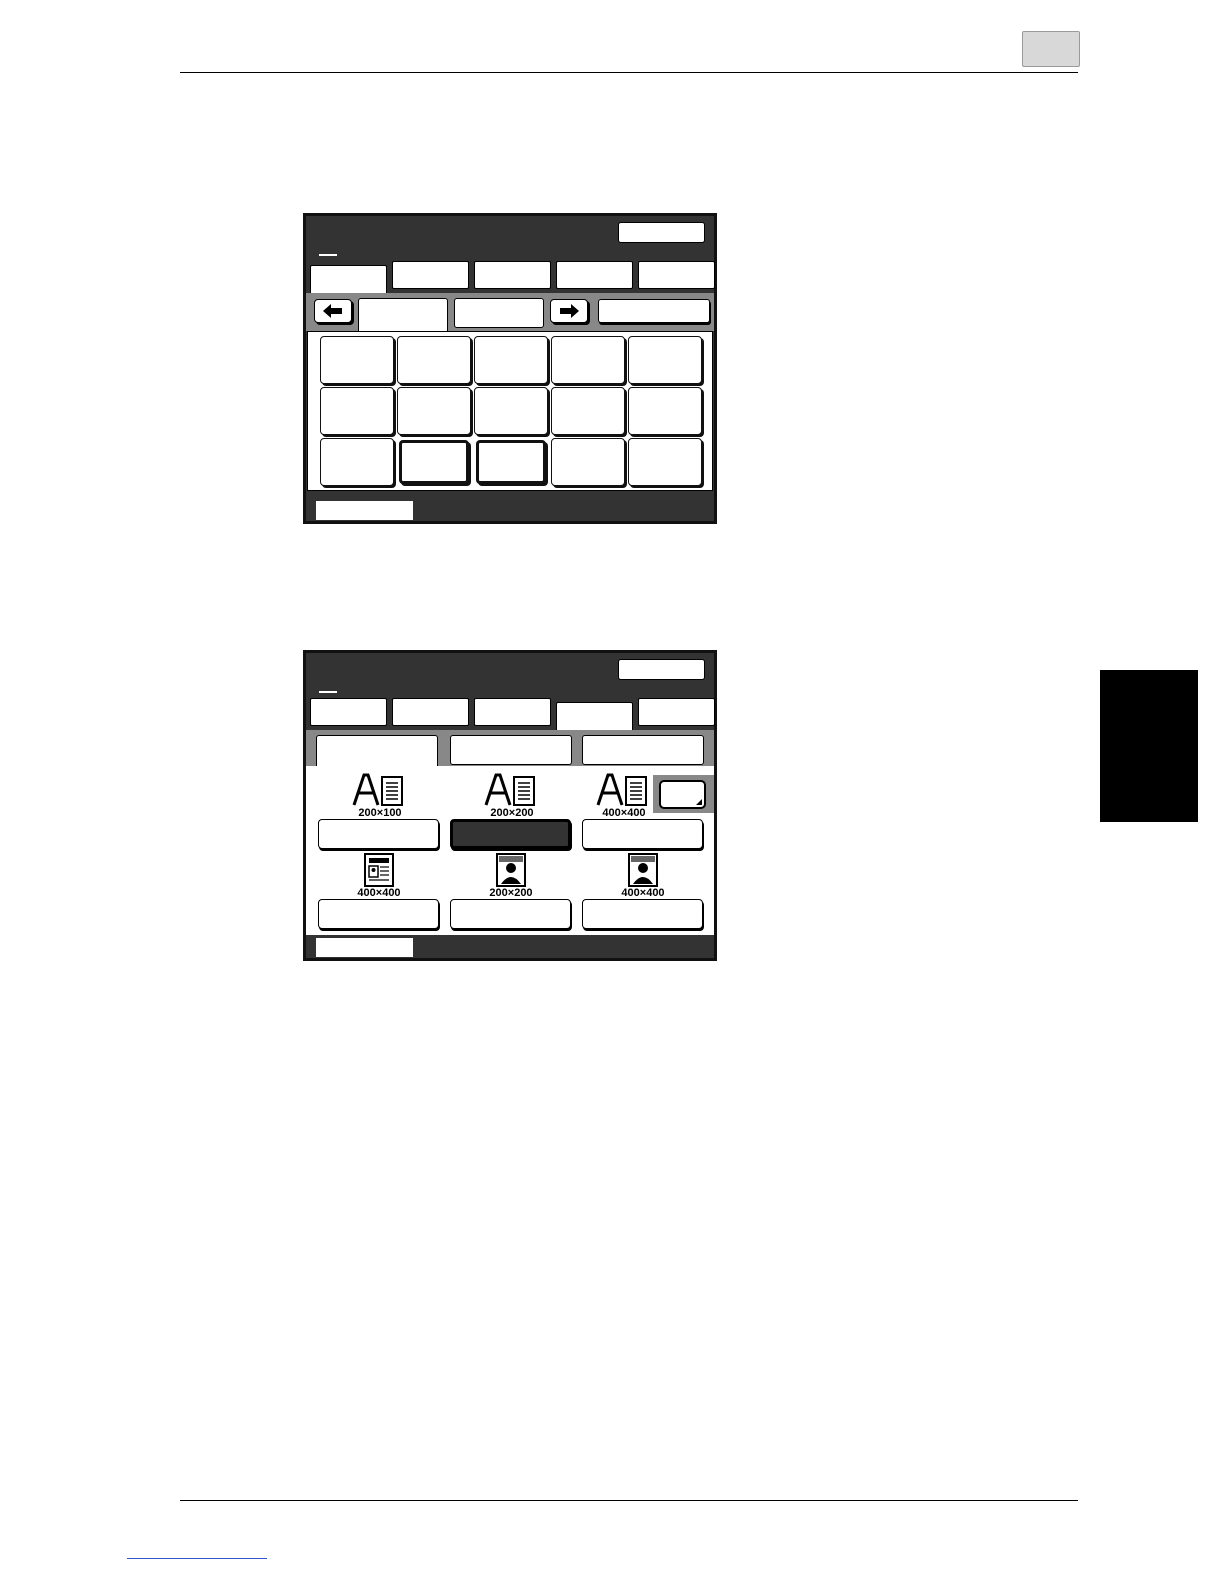 The image size is (1224, 1584). I want to click on panel1-next-button, so click(569, 311).